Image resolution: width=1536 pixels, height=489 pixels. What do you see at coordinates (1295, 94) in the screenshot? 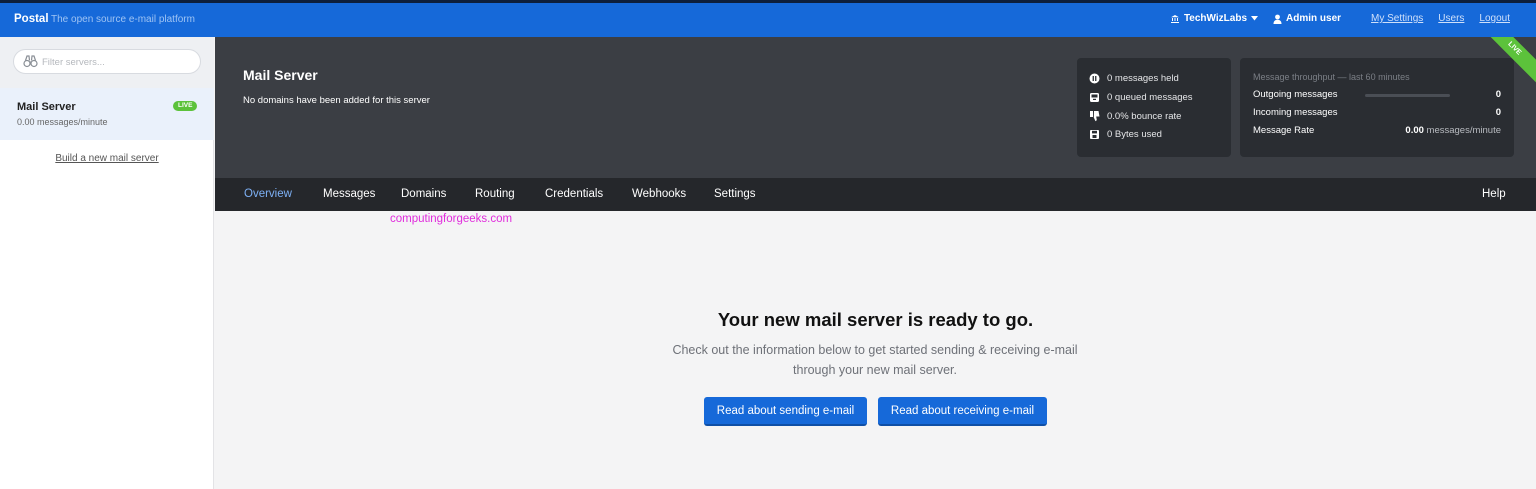
I see `outgoing-label: Outgoing messages` at bounding box center [1295, 94].